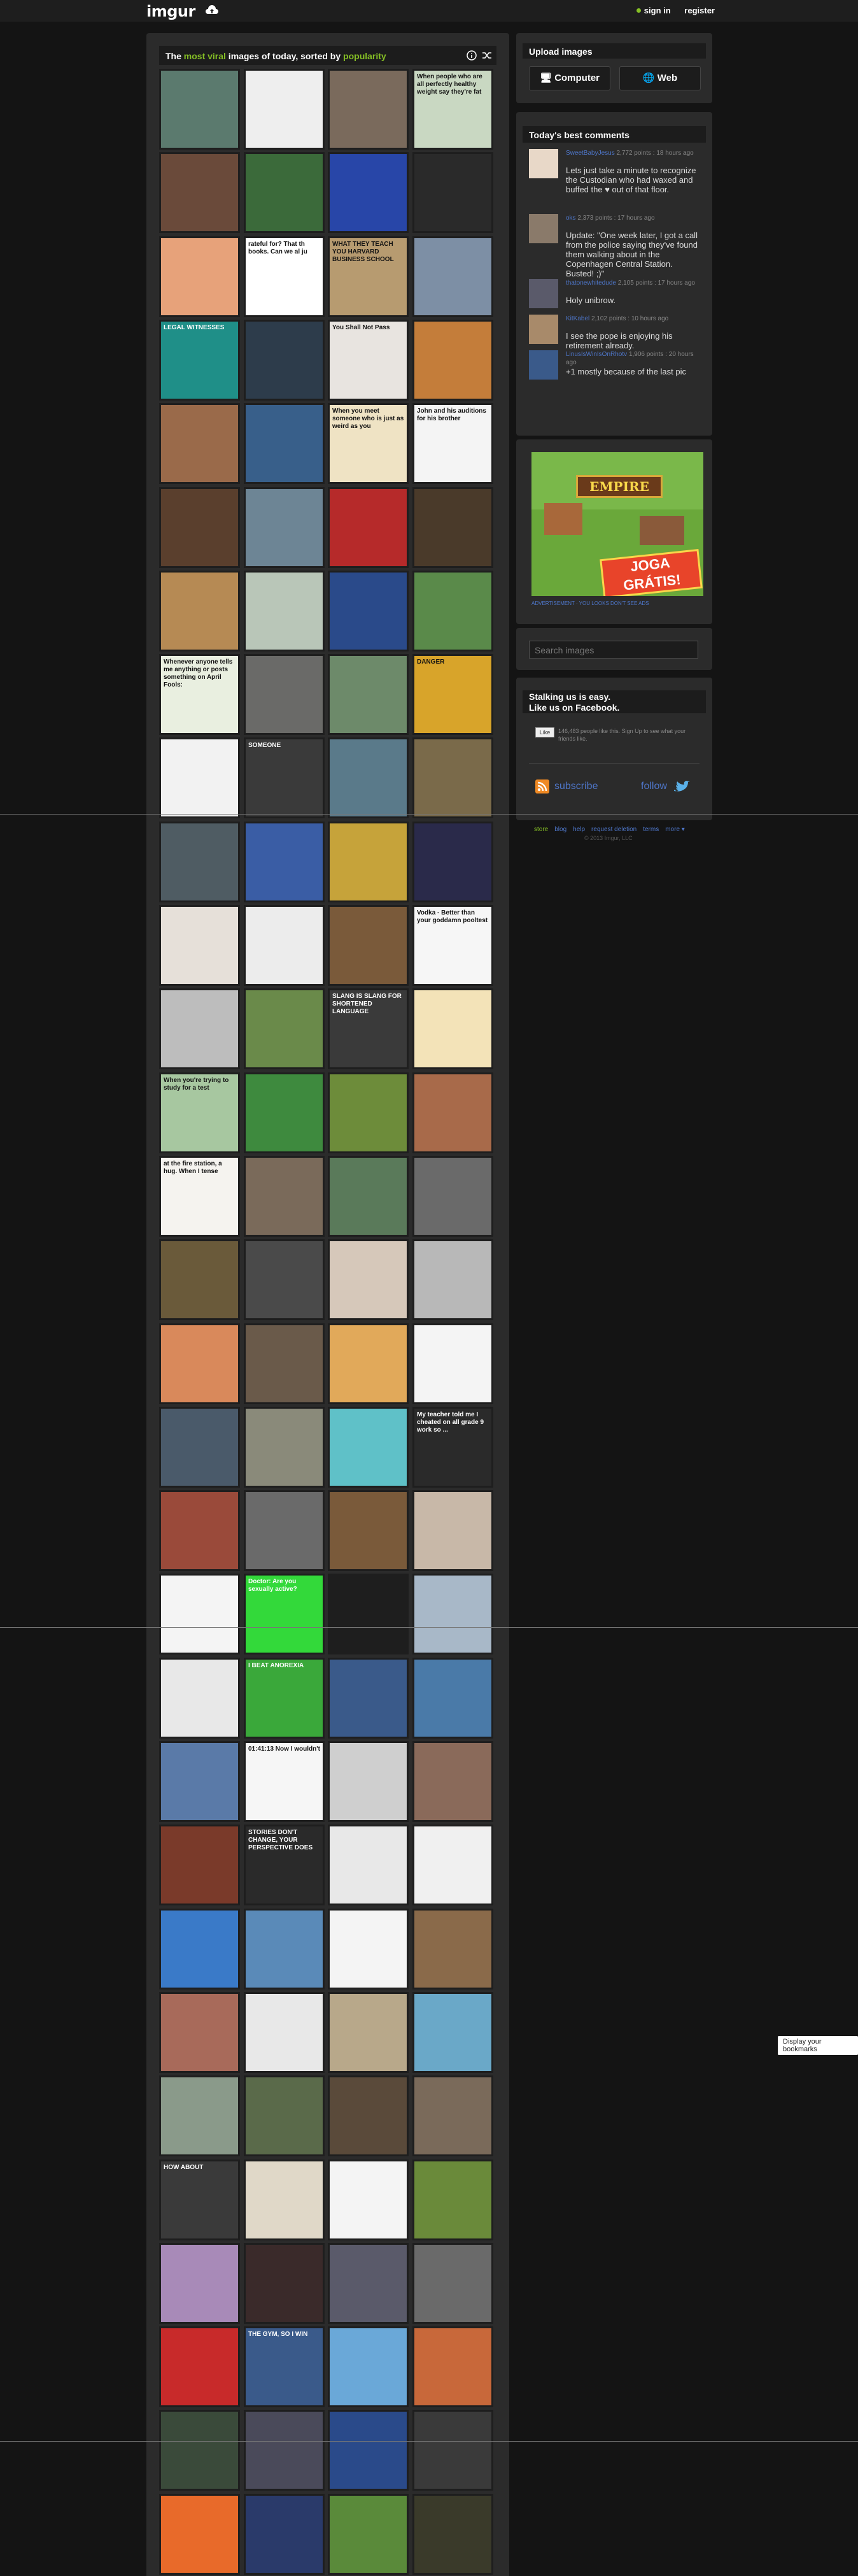  What do you see at coordinates (369, 360) in the screenshot?
I see `gallery-image-tile: You Shall Not Pass` at bounding box center [369, 360].